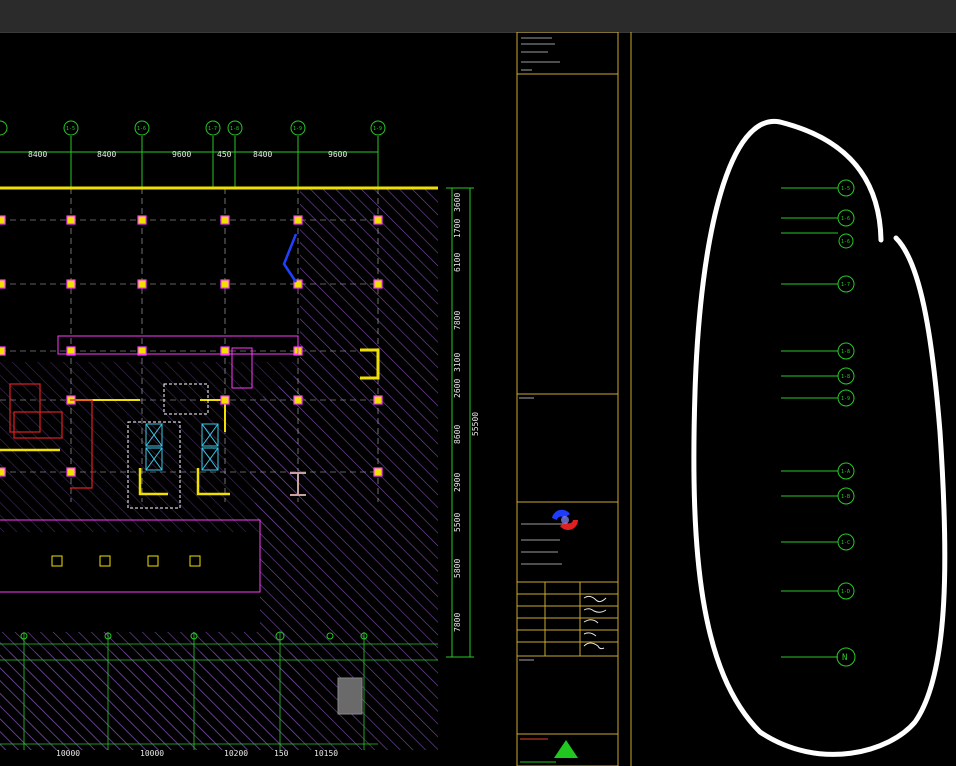 The image size is (956, 766). Describe the element at coordinates (141, 129) in the screenshot. I see `axis-top-label-2: 1-6` at that location.